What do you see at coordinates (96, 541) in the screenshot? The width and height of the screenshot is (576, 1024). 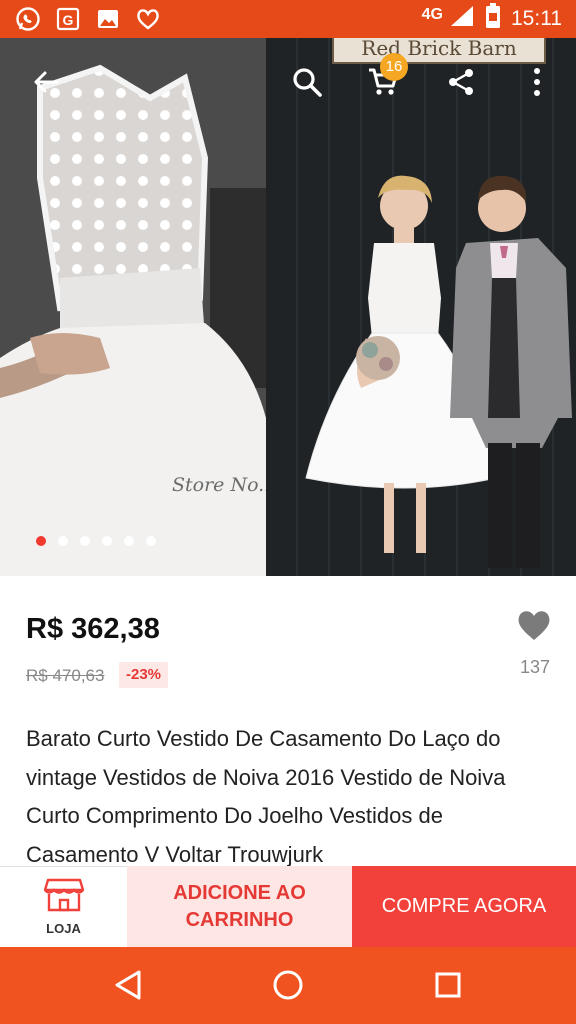 I see `carousel-indicator` at bounding box center [96, 541].